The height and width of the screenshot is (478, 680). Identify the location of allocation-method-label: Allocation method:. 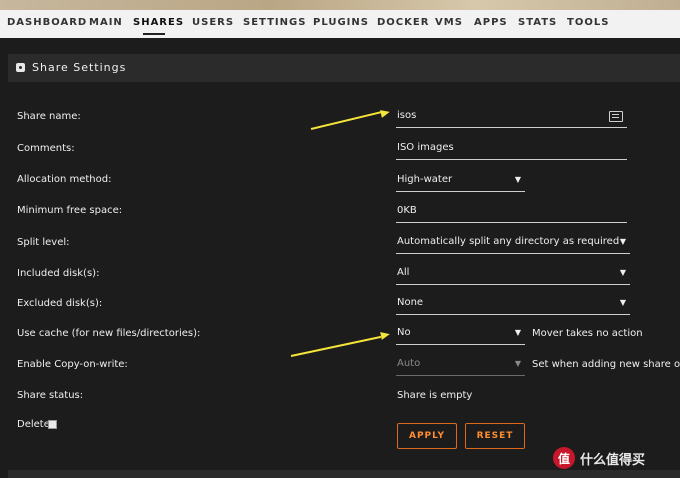
(64, 179).